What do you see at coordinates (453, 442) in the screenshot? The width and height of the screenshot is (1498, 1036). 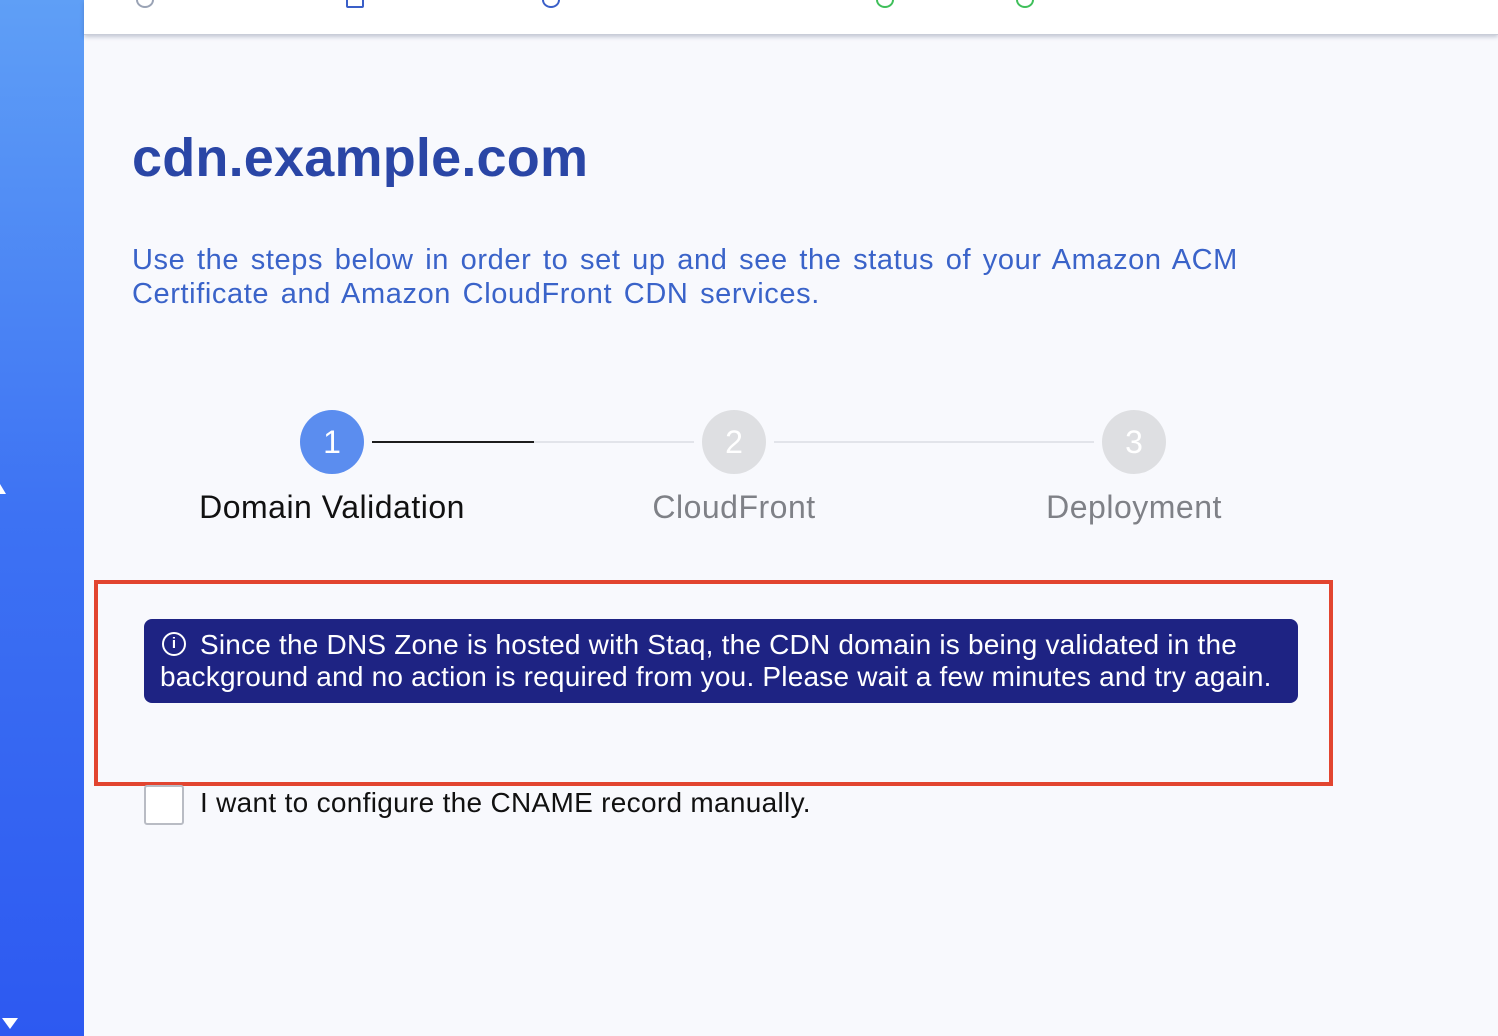 I see `step-connector-1-2-done` at bounding box center [453, 442].